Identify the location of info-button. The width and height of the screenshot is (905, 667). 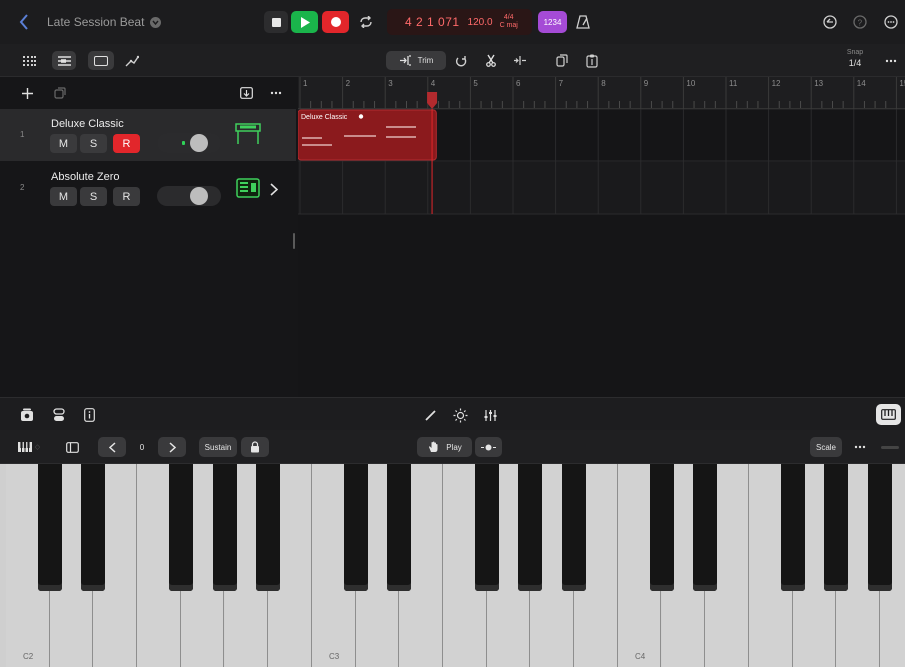
(89, 415).